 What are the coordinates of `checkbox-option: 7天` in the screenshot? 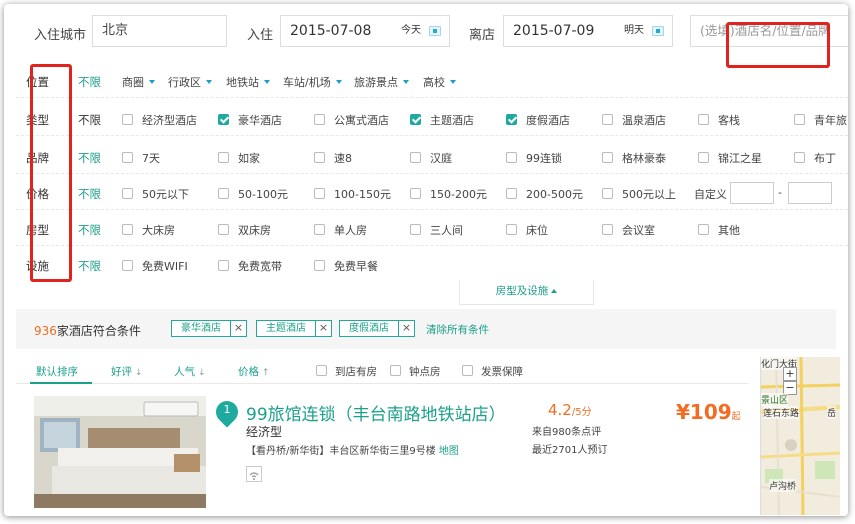 It's located at (141, 158).